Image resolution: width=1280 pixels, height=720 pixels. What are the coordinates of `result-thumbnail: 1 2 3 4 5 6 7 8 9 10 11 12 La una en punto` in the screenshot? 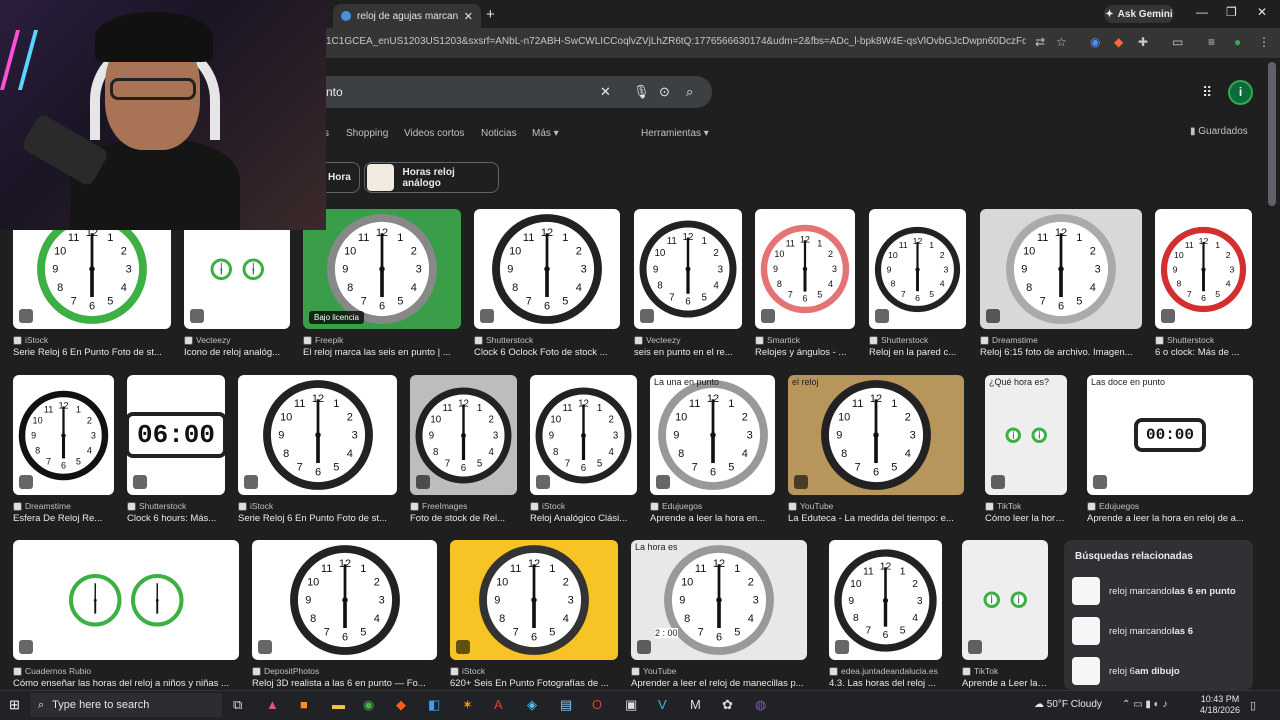 It's located at (712, 435).